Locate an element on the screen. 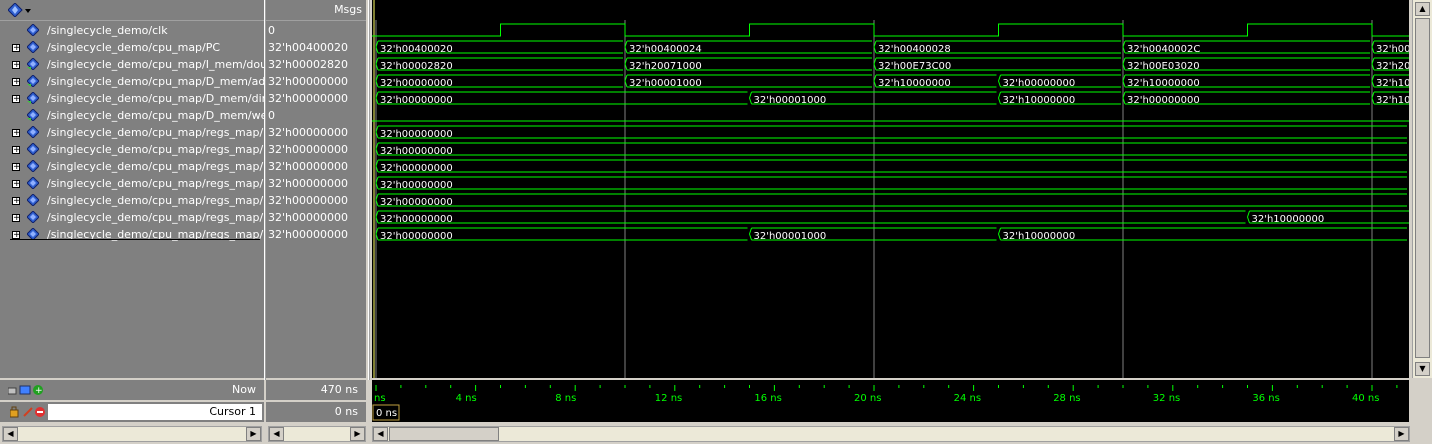 Image resolution: width=1432 pixels, height=444 pixels. signal-row: + /singlecycle_demo/cpu_map/regs_map/r06 is located at coordinates (141, 217).